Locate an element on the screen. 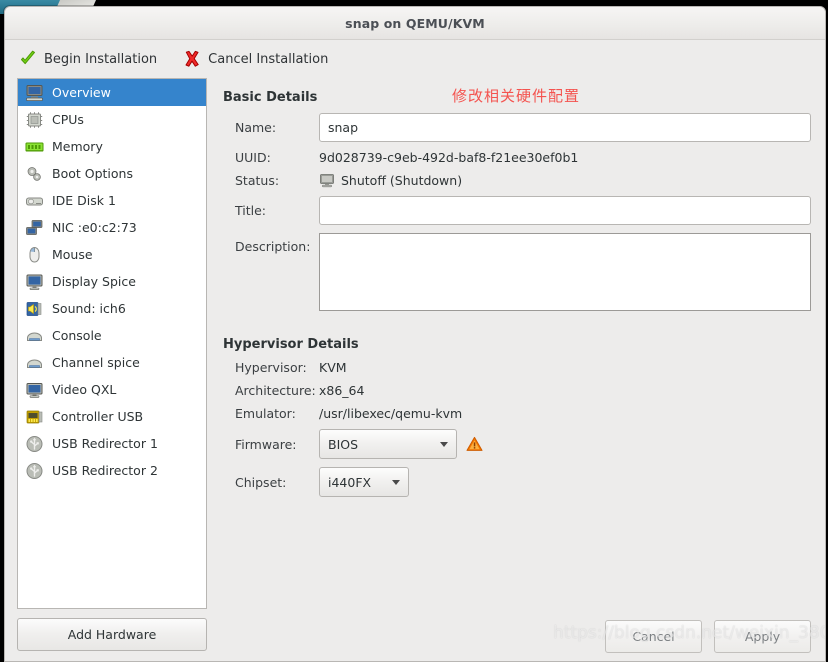 Image resolution: width=828 pixels, height=662 pixels. window-titlebar: snap on QEMU/KVM is located at coordinates (415, 23).